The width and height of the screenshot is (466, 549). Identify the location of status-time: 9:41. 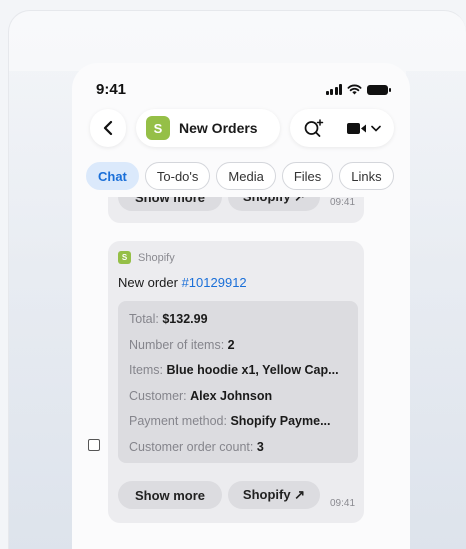
(111, 89).